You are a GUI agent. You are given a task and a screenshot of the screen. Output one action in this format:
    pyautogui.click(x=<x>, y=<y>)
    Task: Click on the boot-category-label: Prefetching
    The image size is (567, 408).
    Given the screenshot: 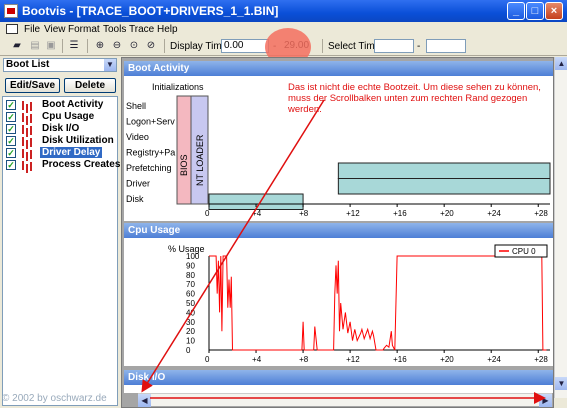 What is the action you would take?
    pyautogui.click(x=149, y=168)
    